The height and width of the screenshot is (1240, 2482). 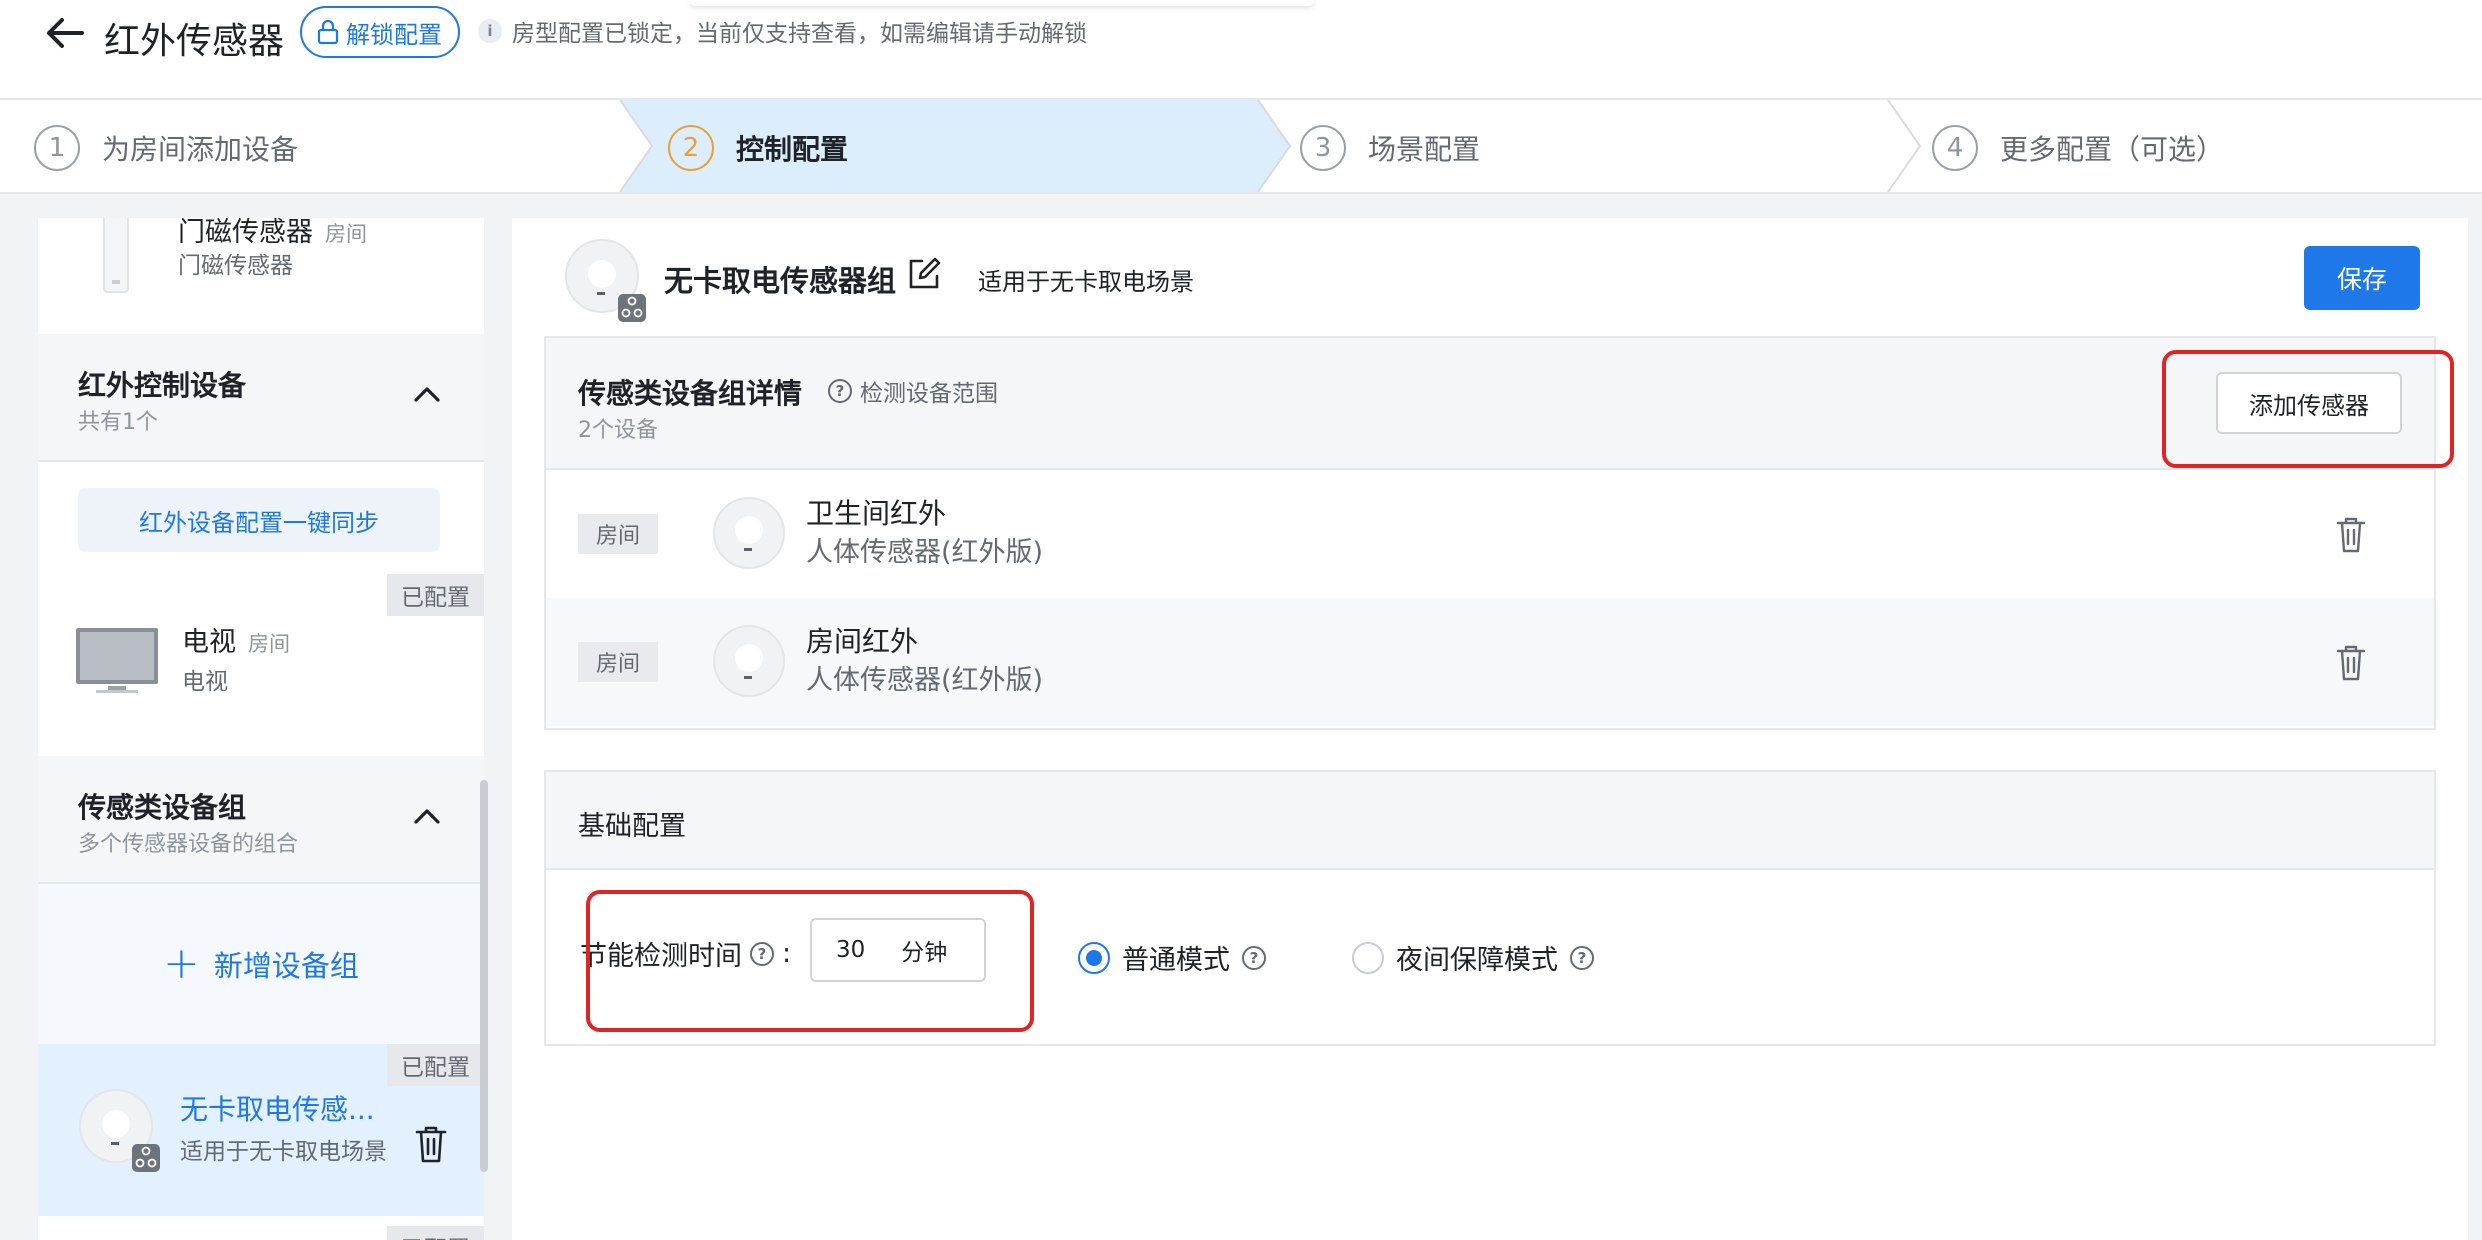 What do you see at coordinates (2362, 278) in the screenshot?
I see `save-button: 保存` at bounding box center [2362, 278].